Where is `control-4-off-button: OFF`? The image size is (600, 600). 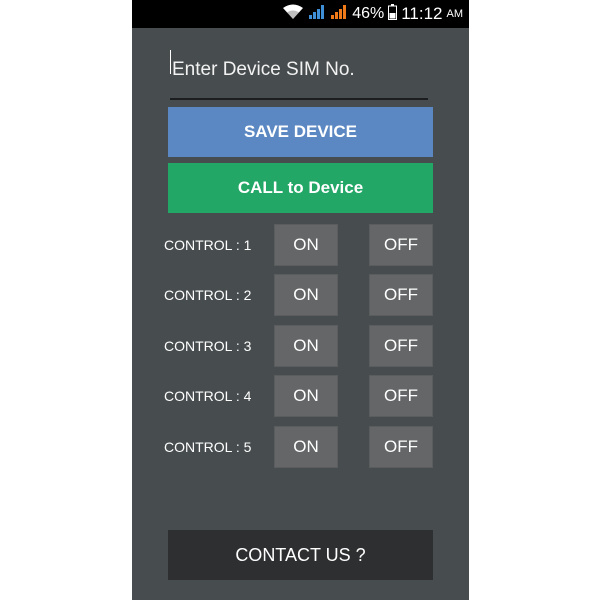 control-4-off-button: OFF is located at coordinates (401, 396).